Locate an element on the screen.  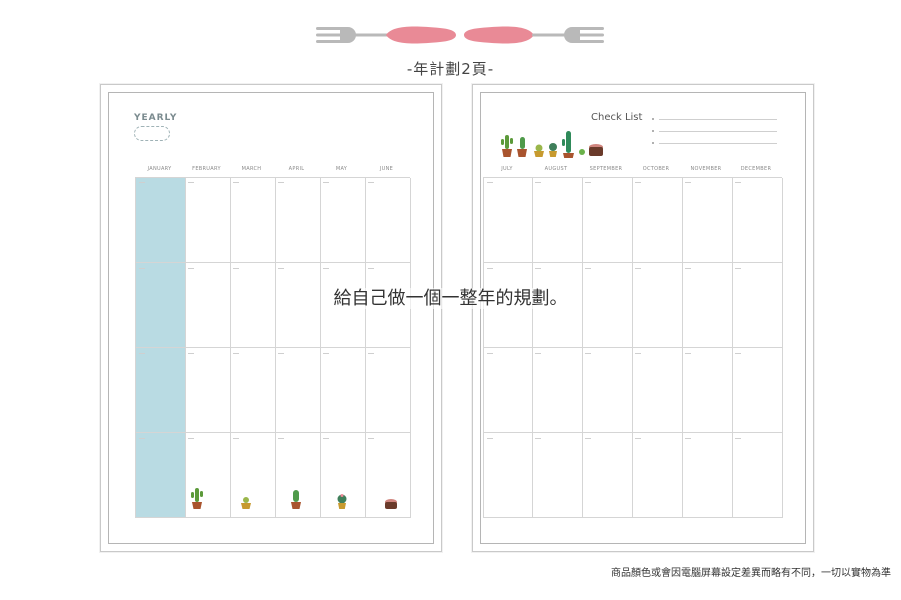
fork-spoon-ornament is located at coordinates (460, 35).